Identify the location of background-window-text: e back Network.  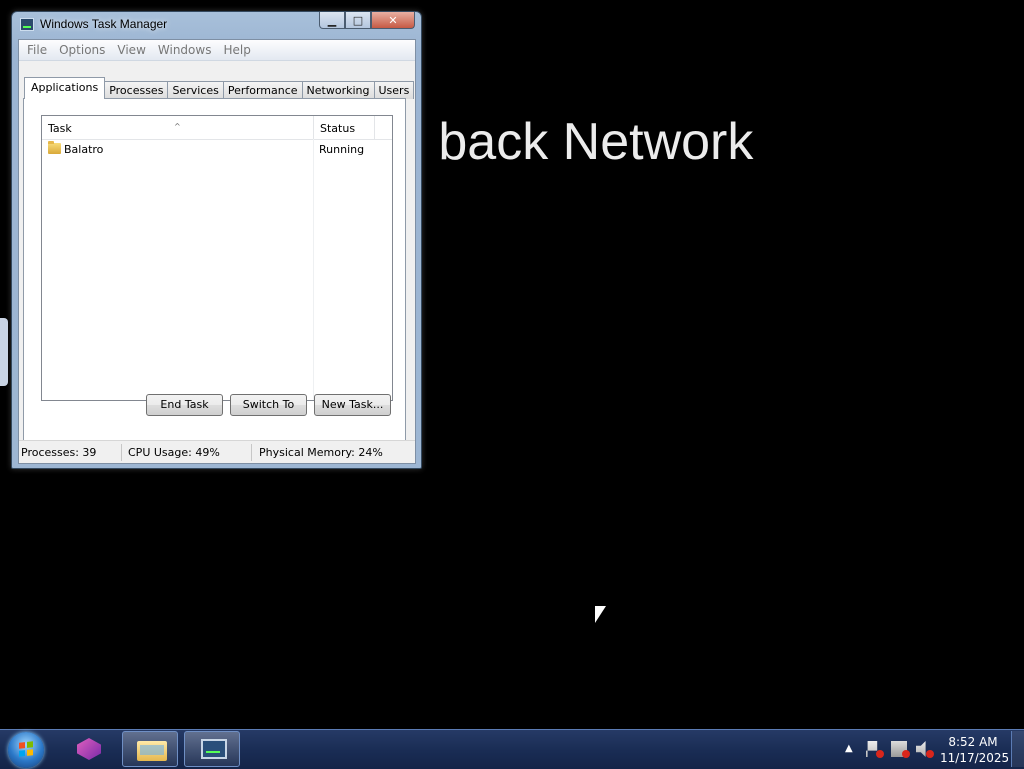
(574, 142).